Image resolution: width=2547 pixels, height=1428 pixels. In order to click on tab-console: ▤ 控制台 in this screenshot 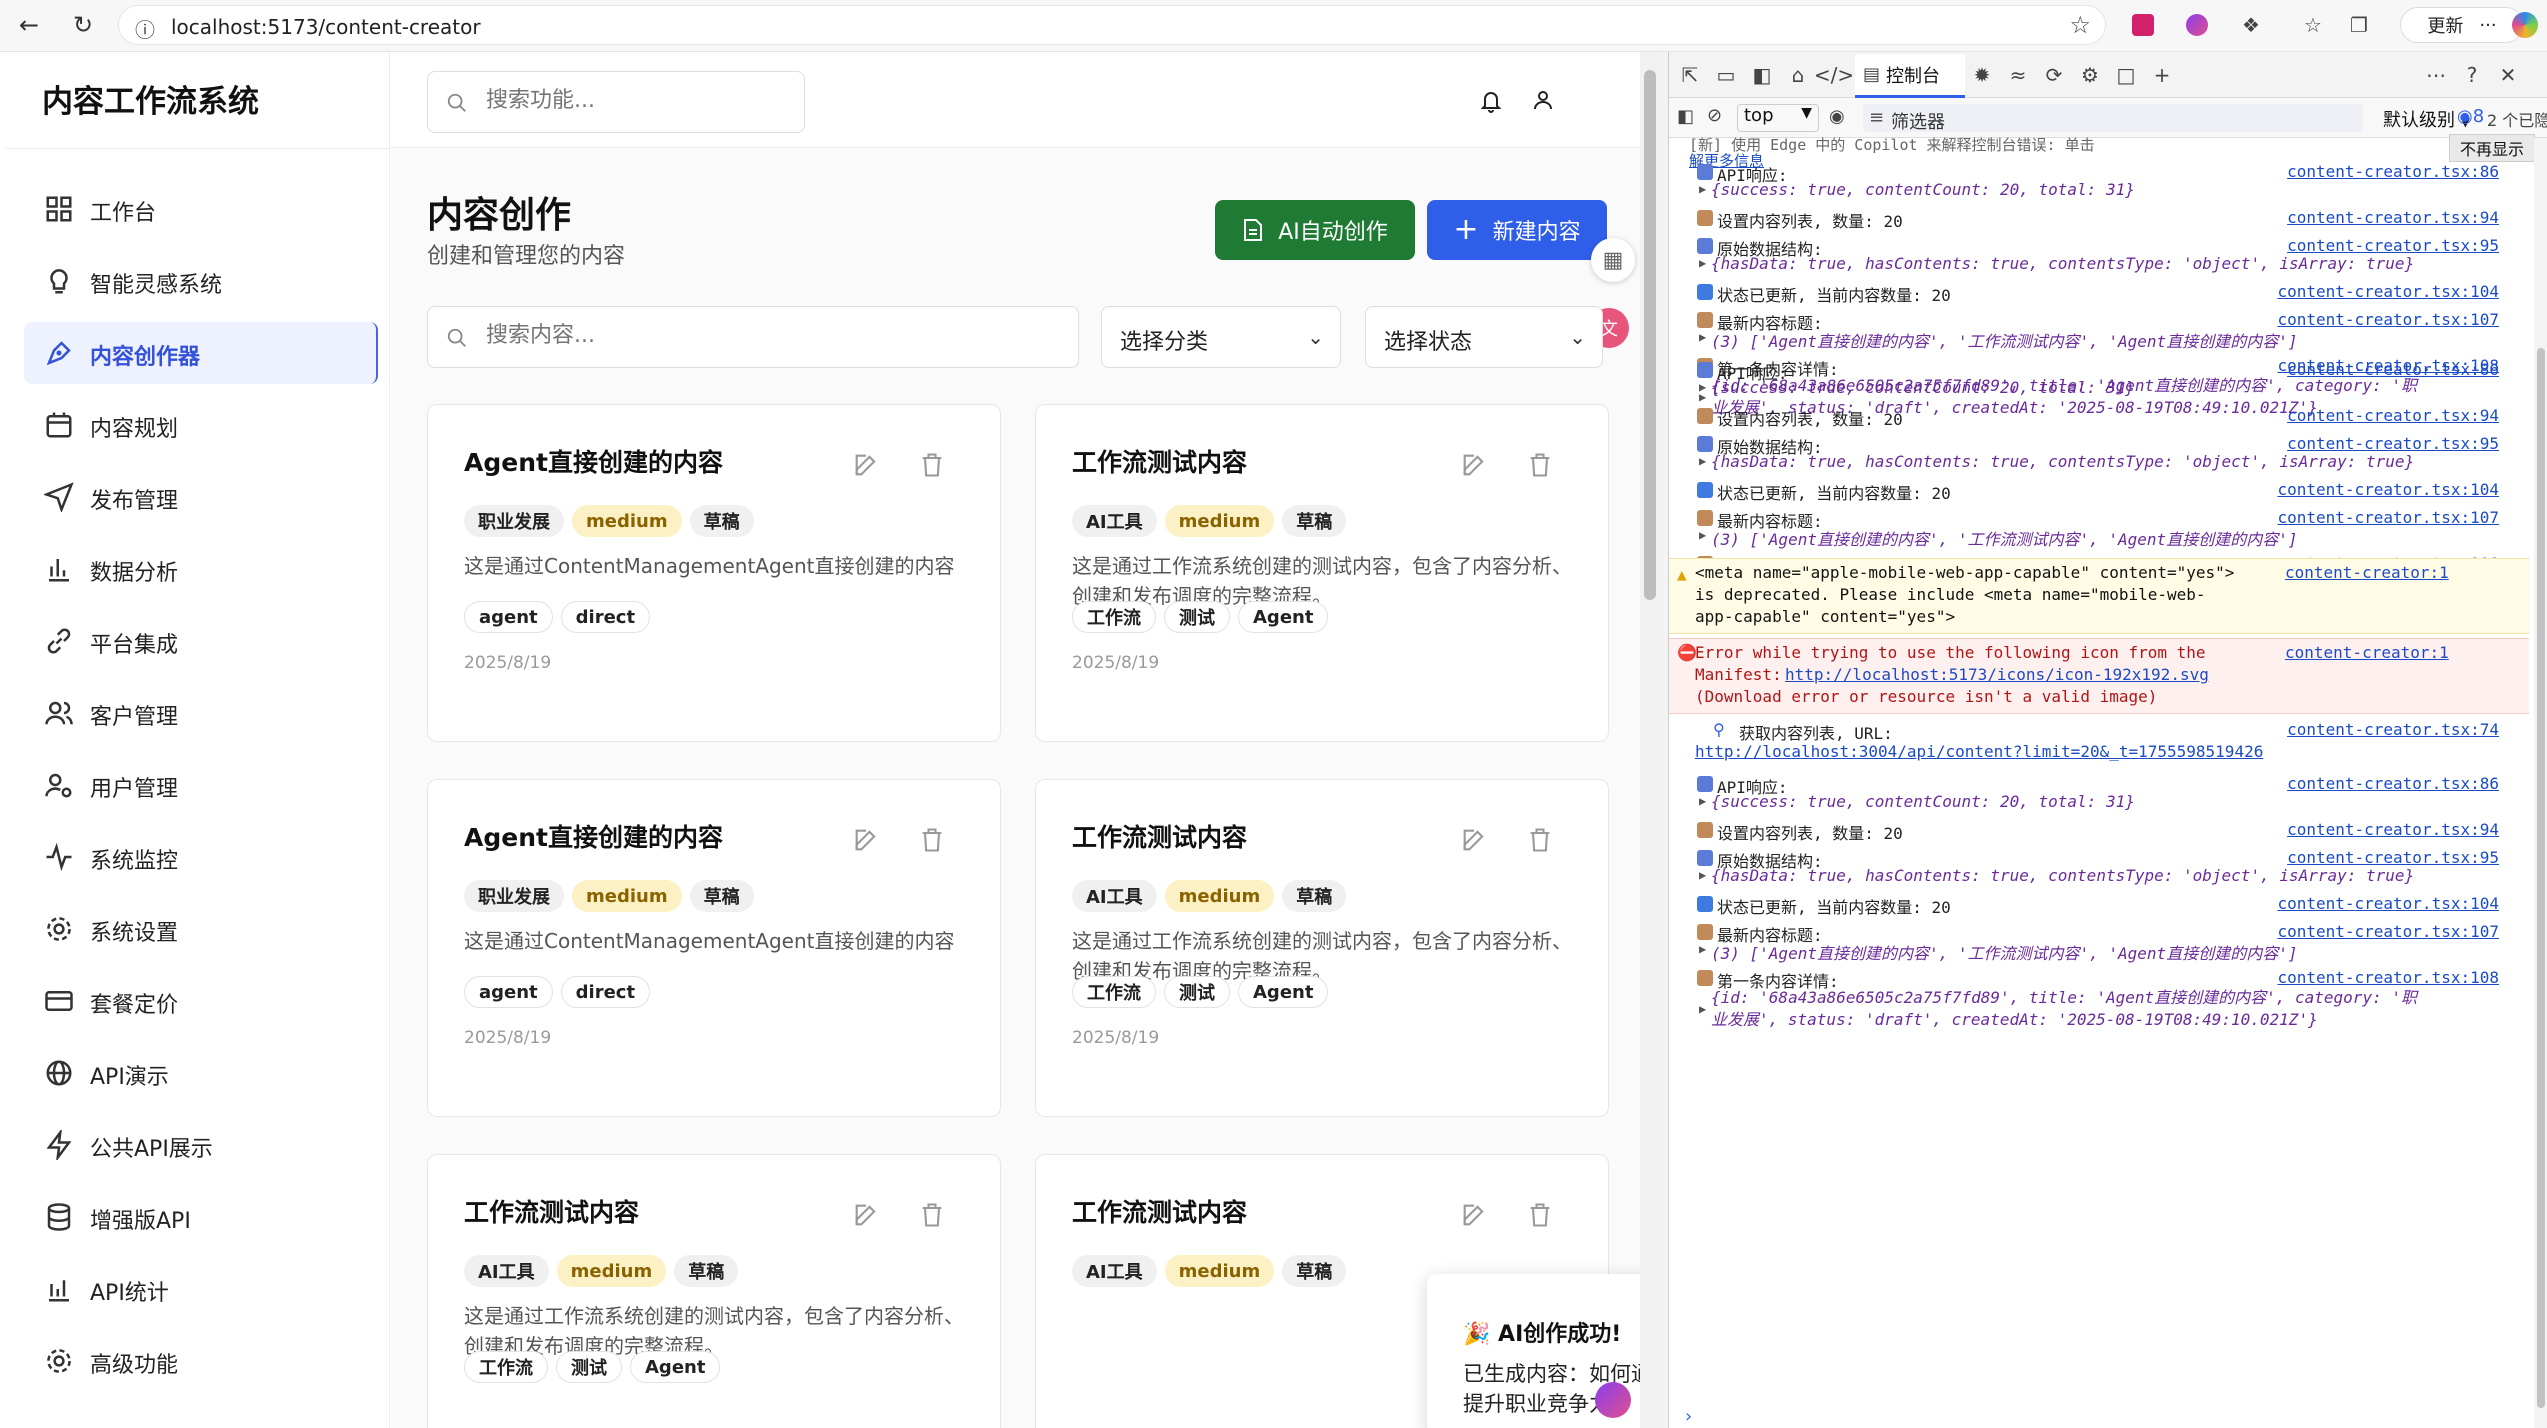, I will do `click(1910, 76)`.